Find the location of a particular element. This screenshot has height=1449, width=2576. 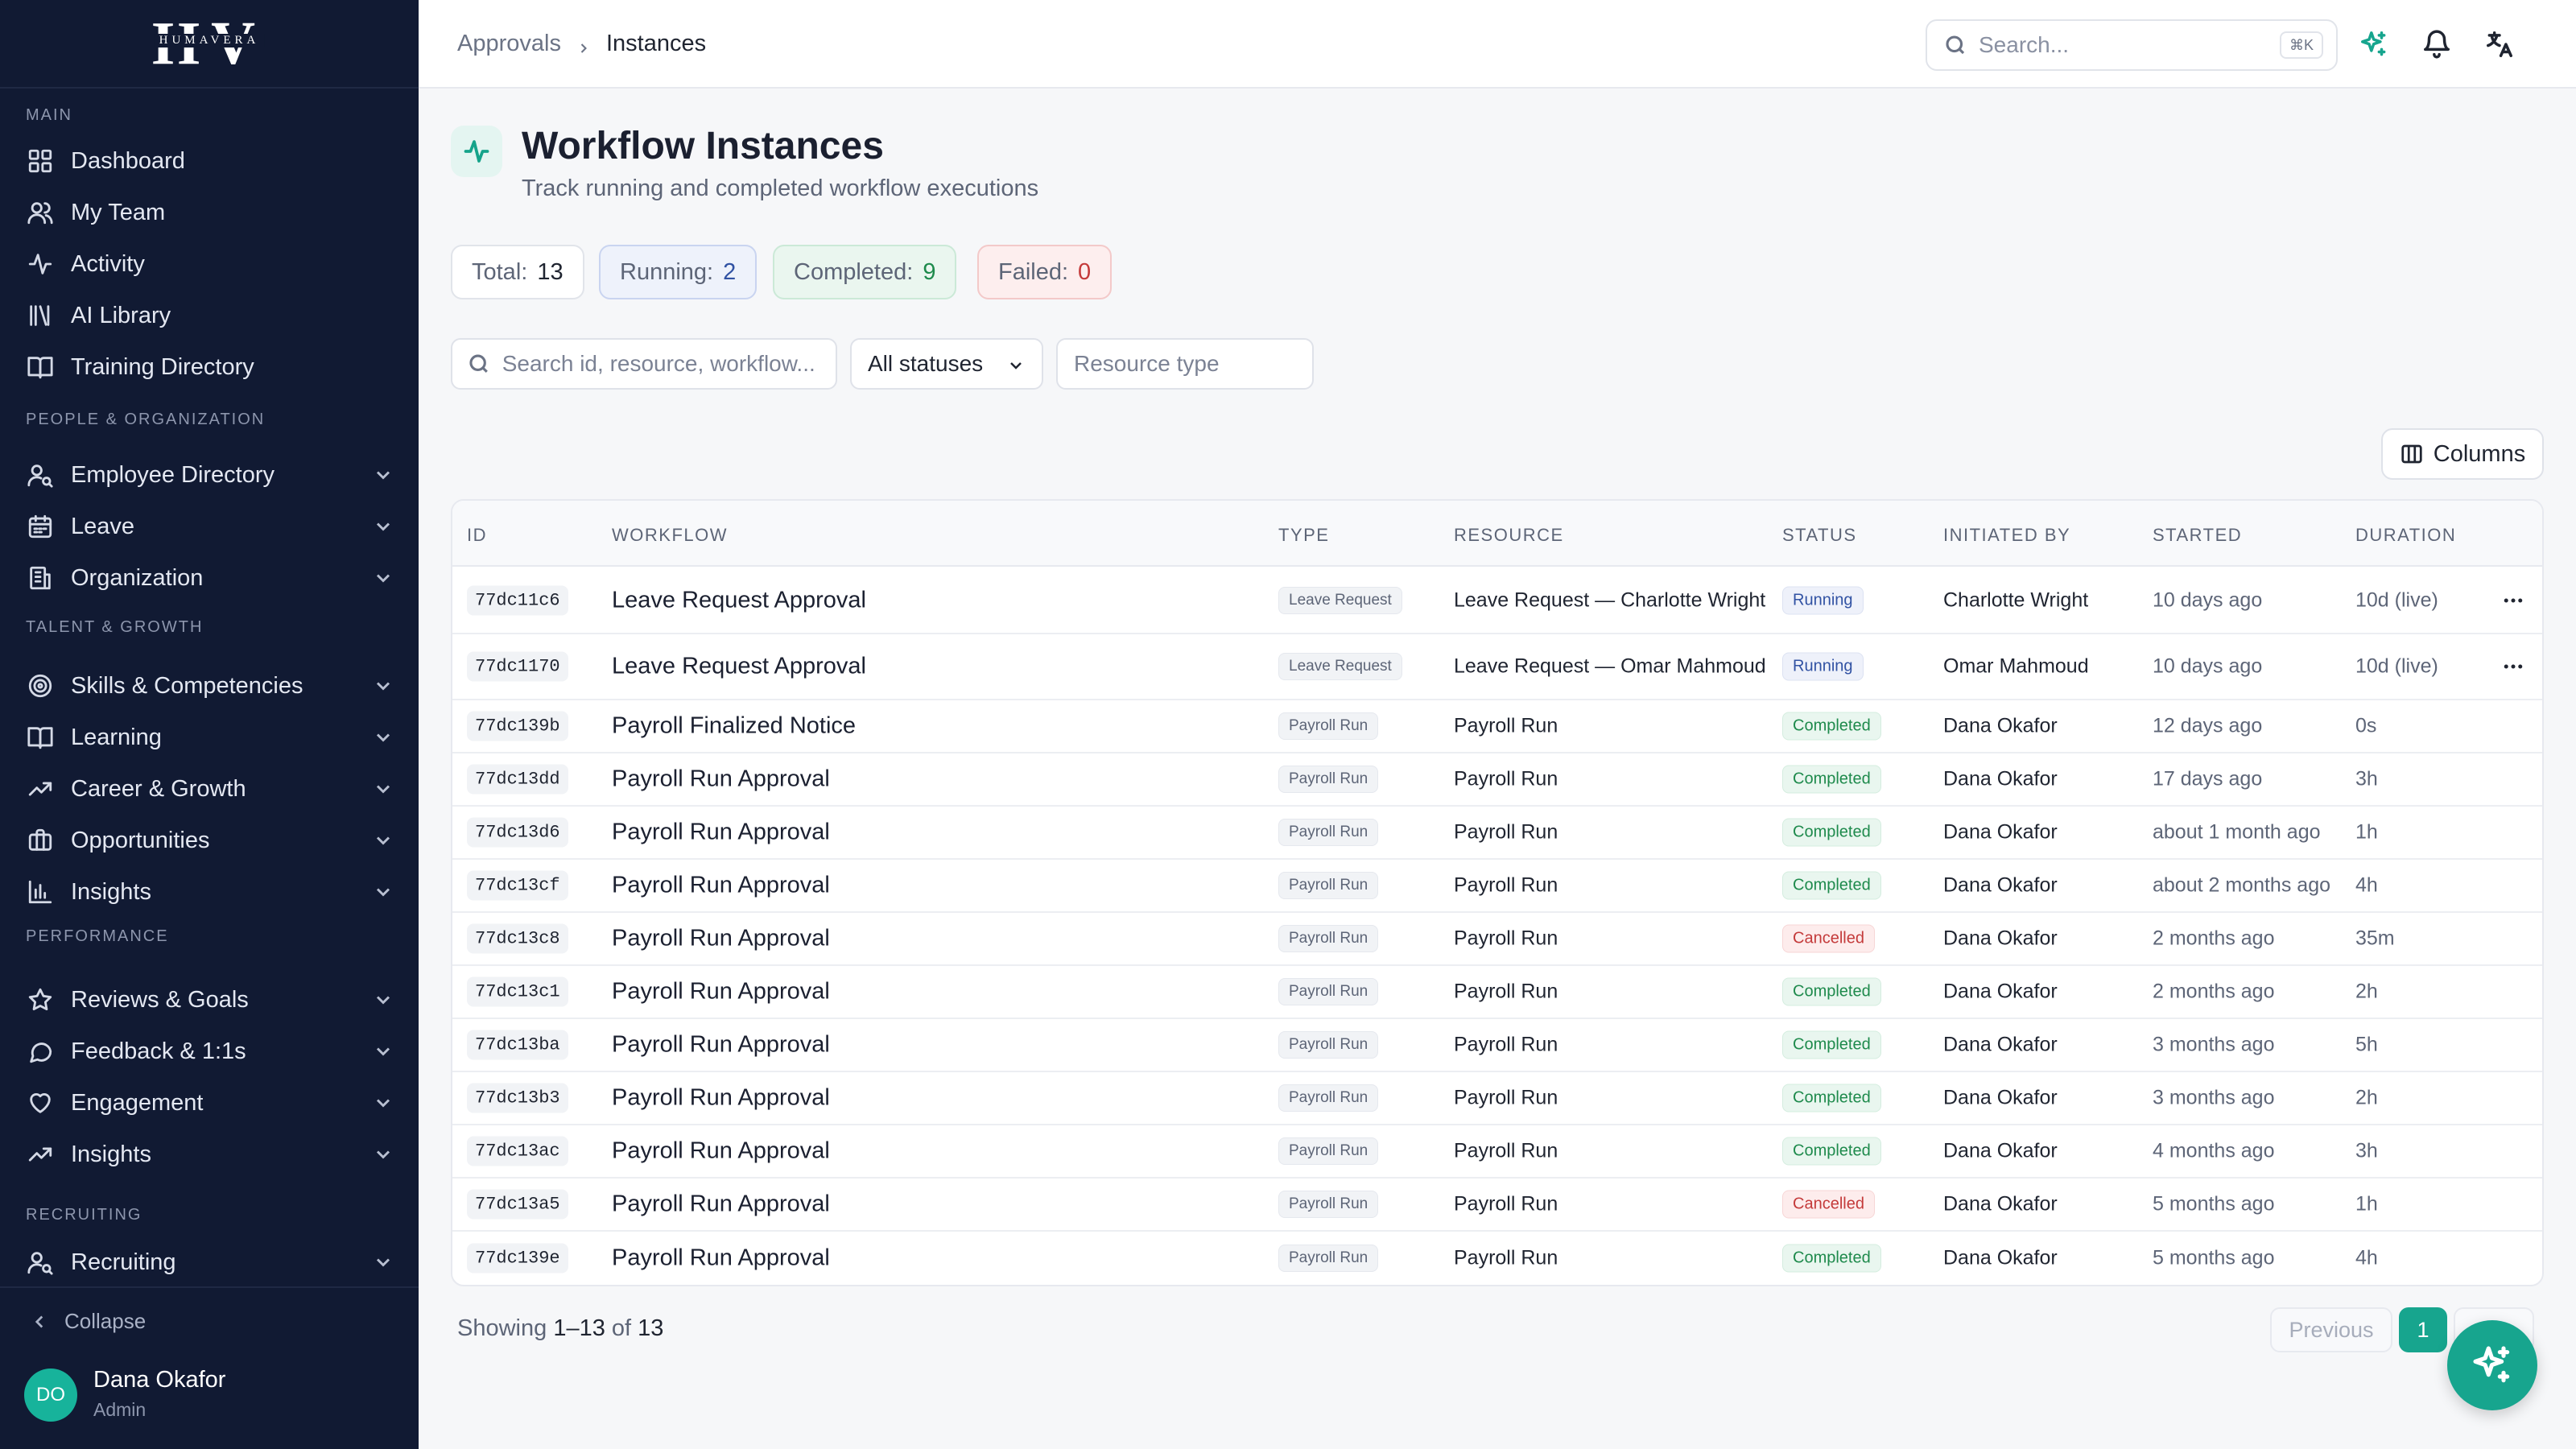

ai-sparkle-icon is located at coordinates (2373, 44).